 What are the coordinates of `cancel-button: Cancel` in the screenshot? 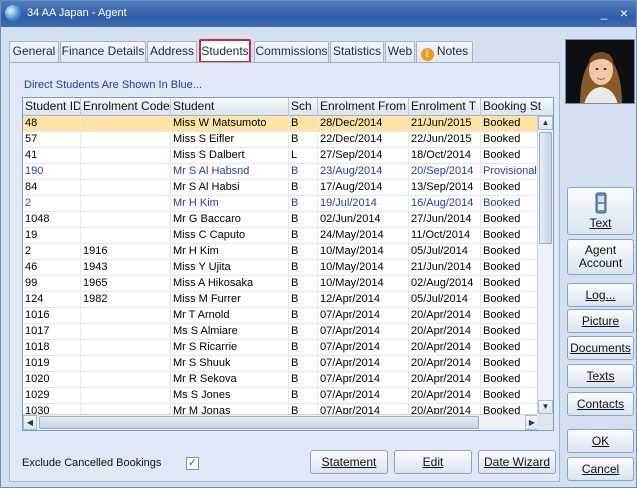 It's located at (600, 469).